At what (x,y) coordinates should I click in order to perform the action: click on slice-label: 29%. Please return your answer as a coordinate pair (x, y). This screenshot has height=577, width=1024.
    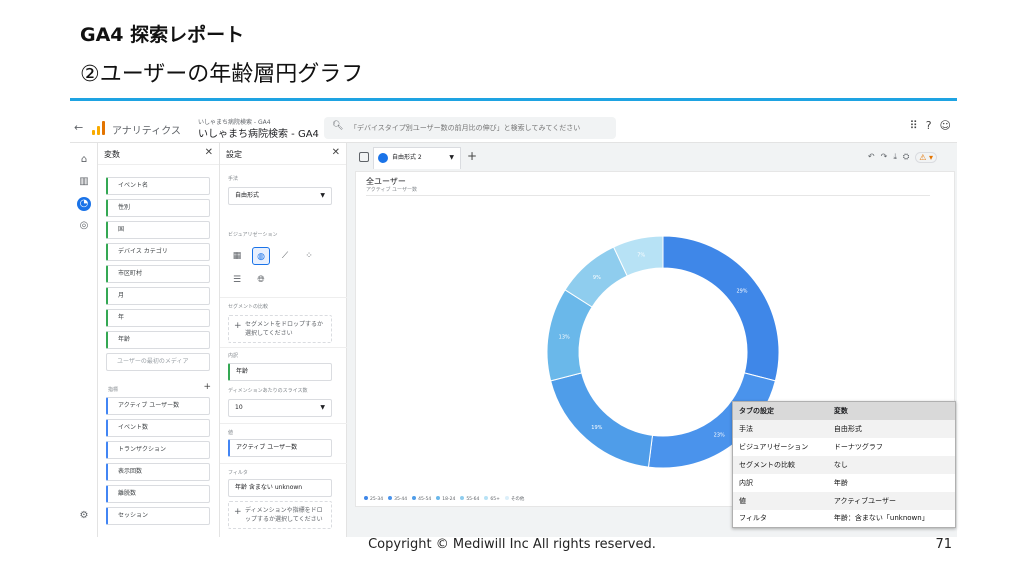
    Looking at the image, I should click on (741, 292).